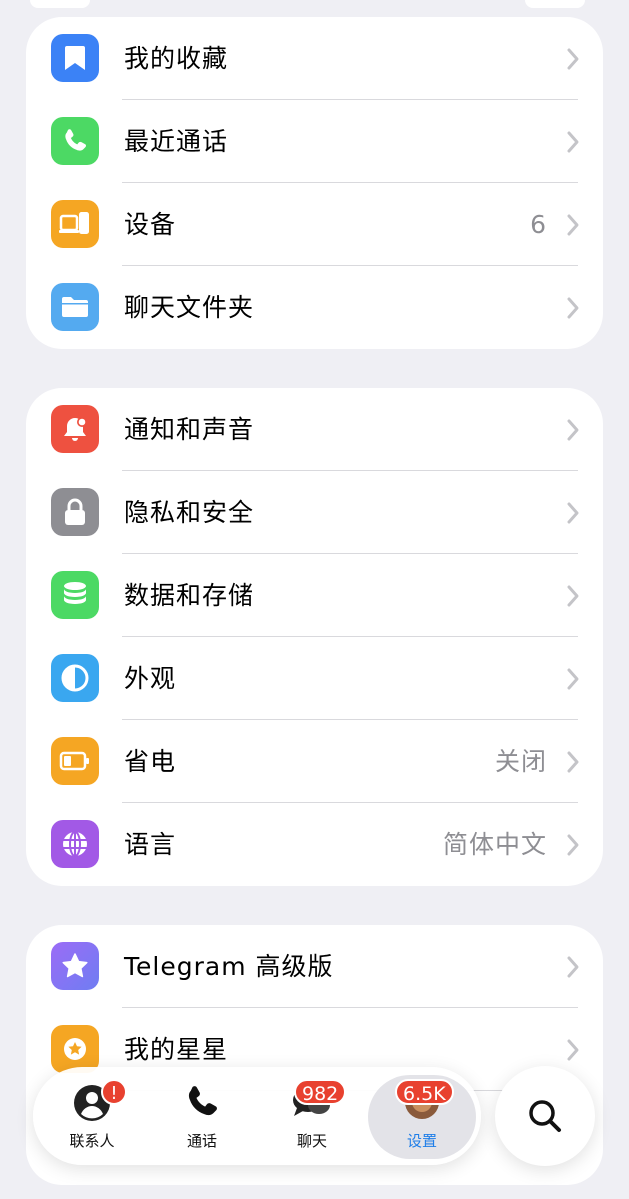 The height and width of the screenshot is (1199, 629). Describe the element at coordinates (176, 58) in the screenshot. I see `settings-item-label: 我的收藏` at that location.